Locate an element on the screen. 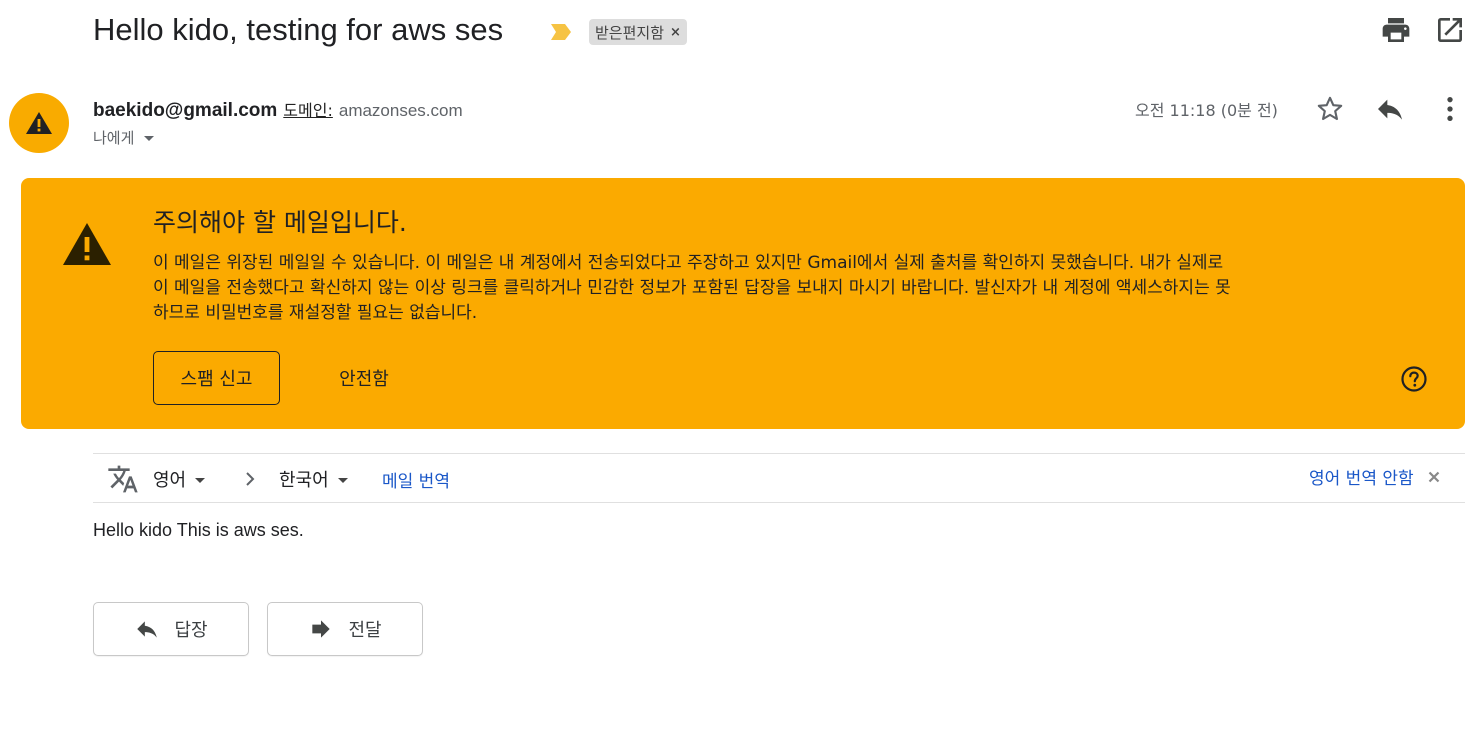  recipient-details-toggle: 나에게 is located at coordinates (124, 137).